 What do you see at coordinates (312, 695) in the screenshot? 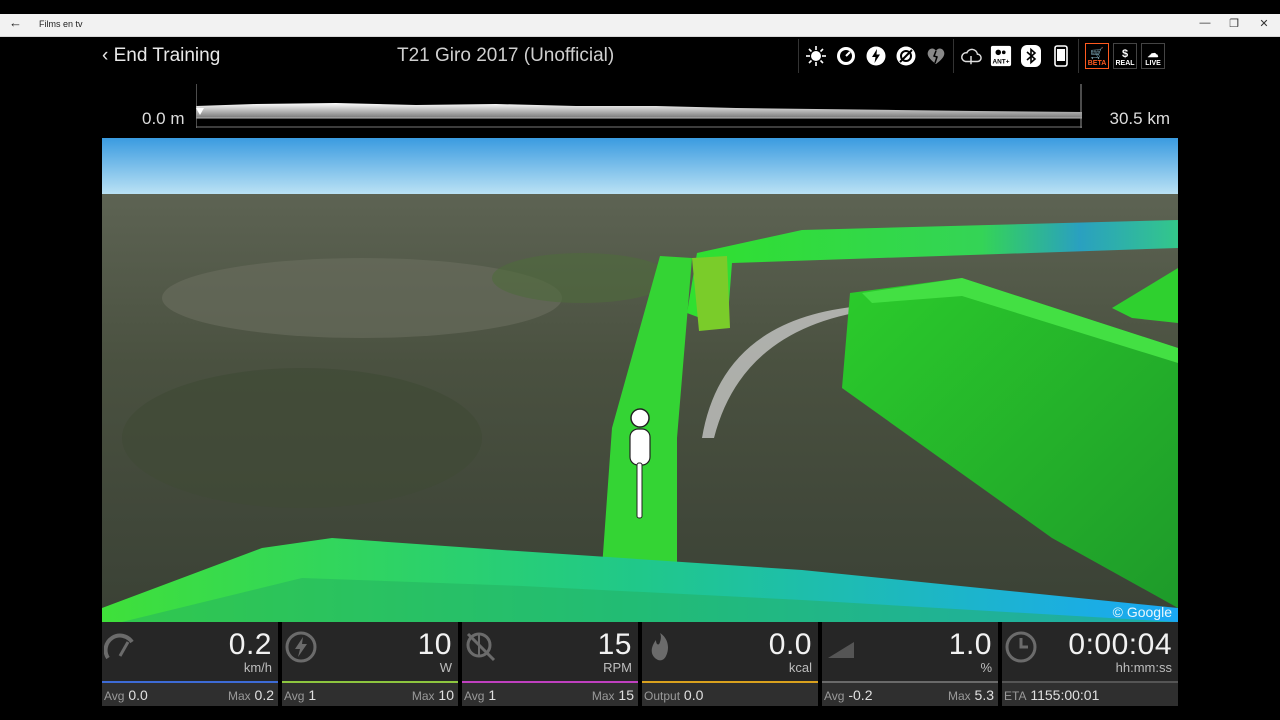
I see `power-avg-value: 1` at bounding box center [312, 695].